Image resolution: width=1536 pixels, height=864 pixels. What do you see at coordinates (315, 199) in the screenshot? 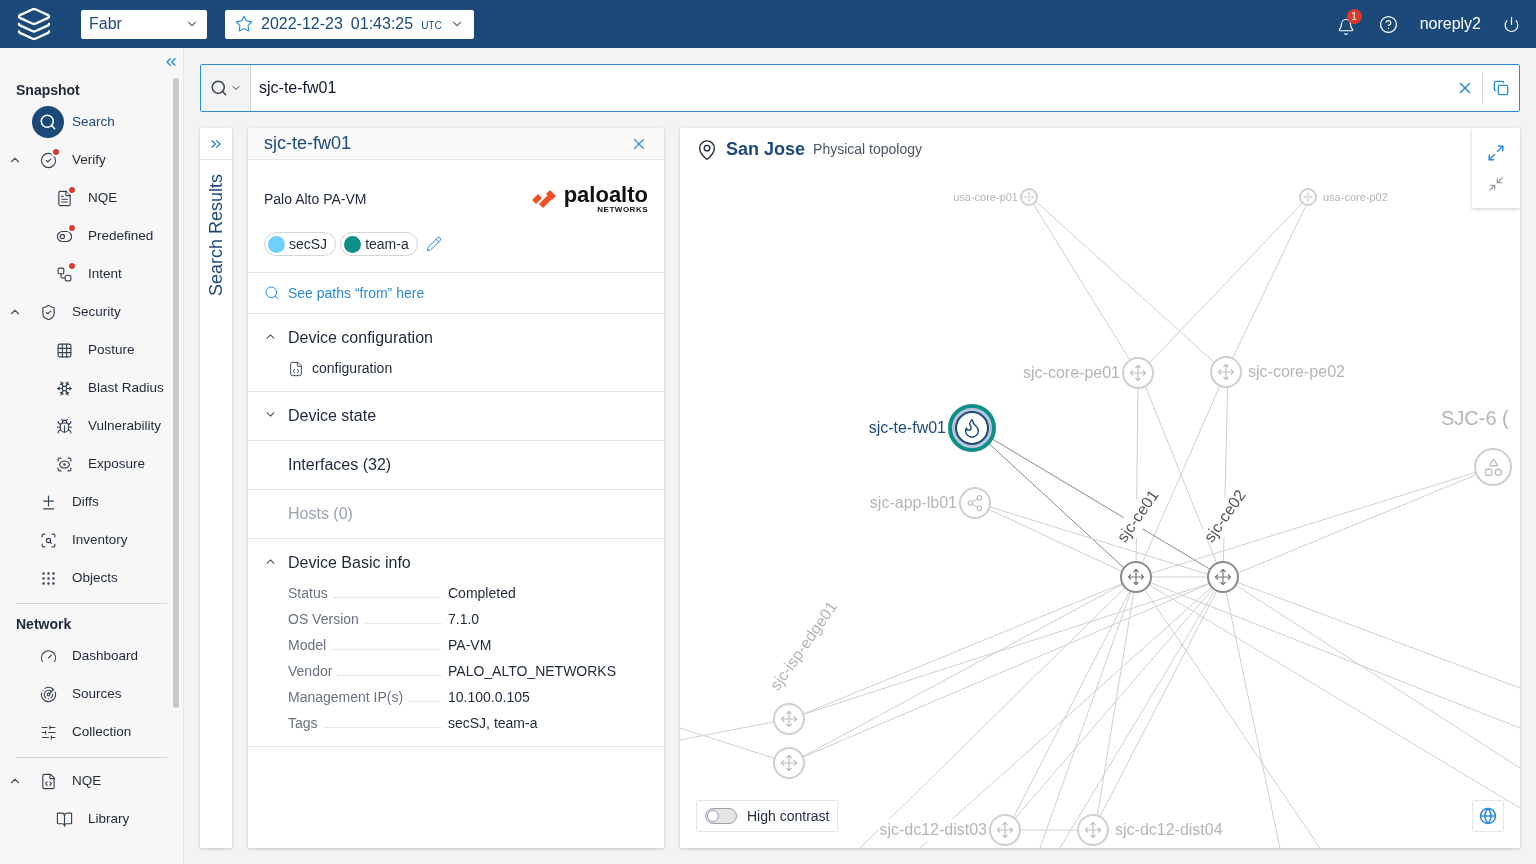
I see `device-model: Palo Alto PA-VM` at bounding box center [315, 199].